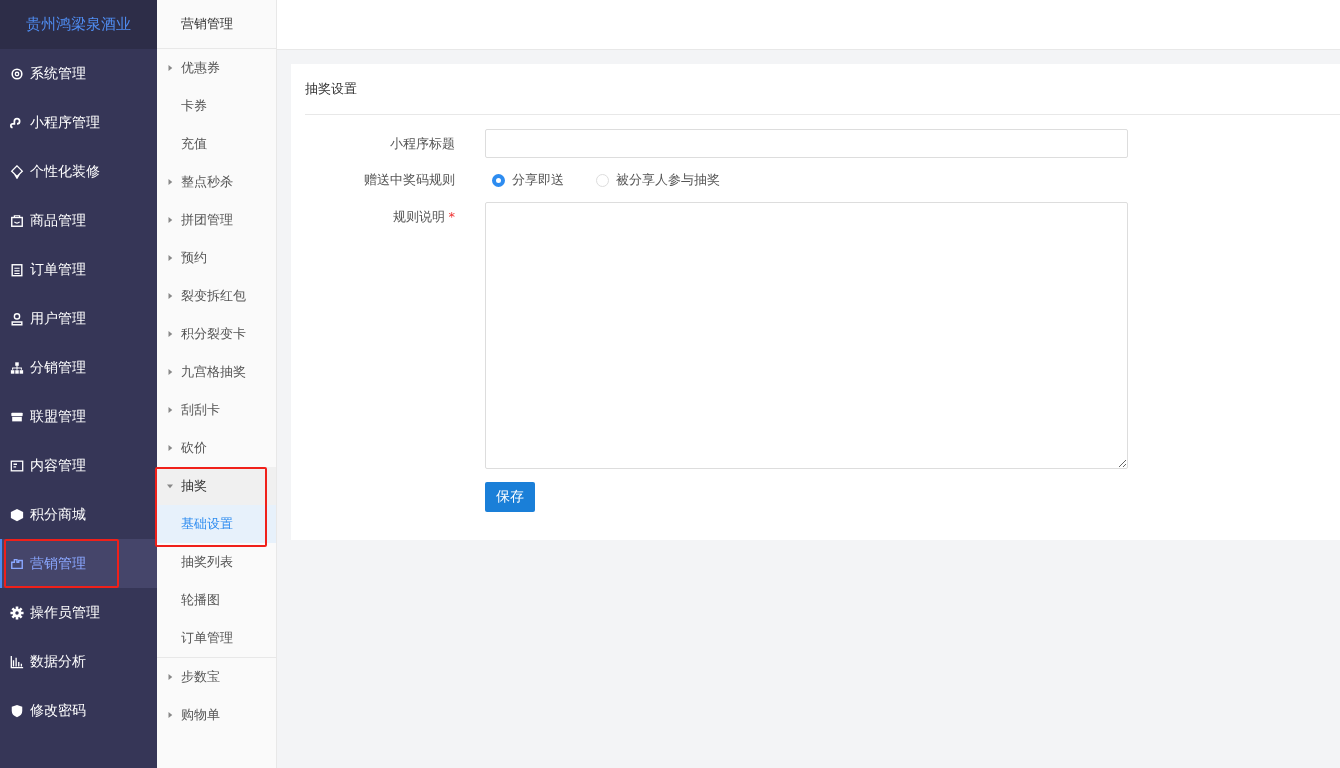  What do you see at coordinates (17, 269) in the screenshot?
I see `list-icon` at bounding box center [17, 269].